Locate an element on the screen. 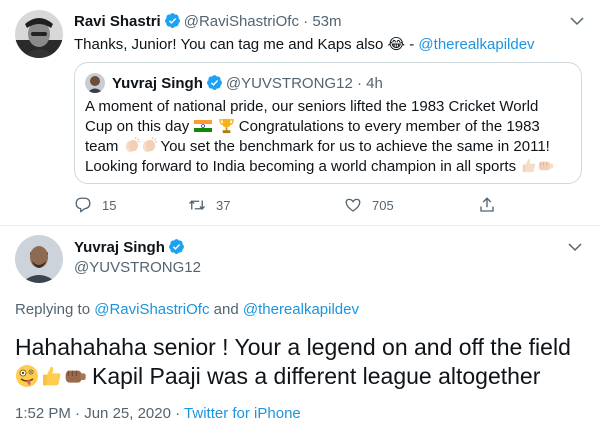 This screenshot has height=436, width=600. quoted-time: 4h is located at coordinates (374, 83).